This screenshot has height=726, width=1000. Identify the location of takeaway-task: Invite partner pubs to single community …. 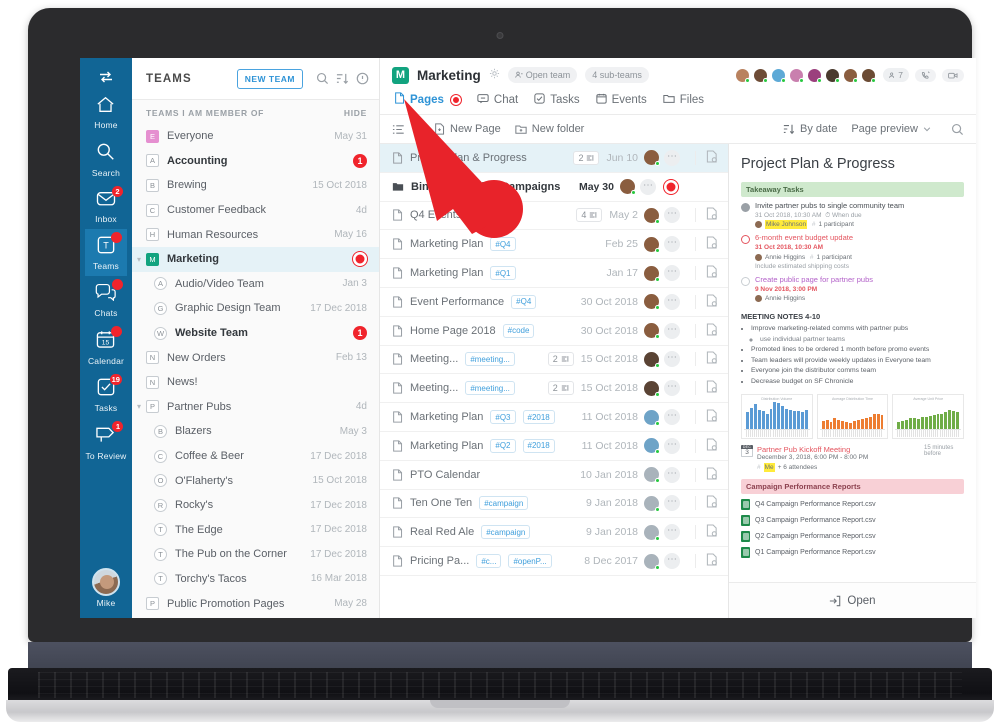
(852, 215).